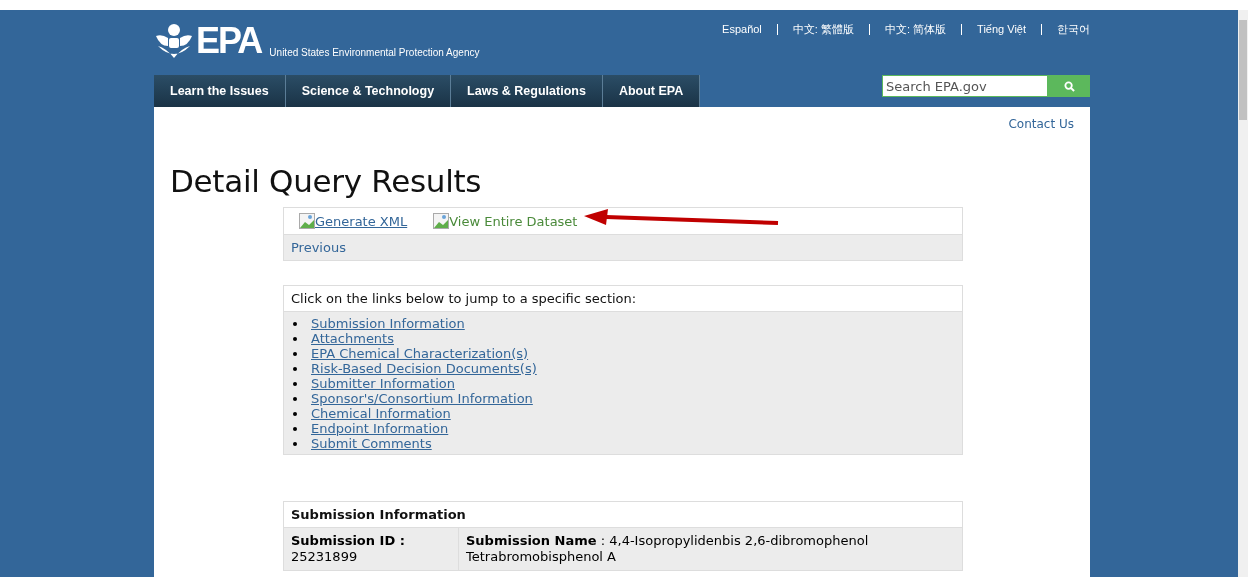 The width and height of the screenshot is (1248, 577). Describe the element at coordinates (420, 353) in the screenshot. I see `section-link: EPA Chemical Characterization(s)` at that location.